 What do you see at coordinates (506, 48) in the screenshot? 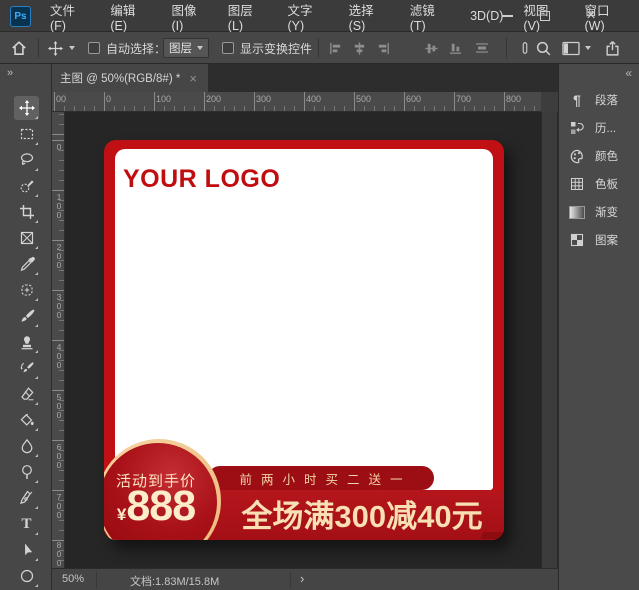
I see `options-separator` at bounding box center [506, 48].